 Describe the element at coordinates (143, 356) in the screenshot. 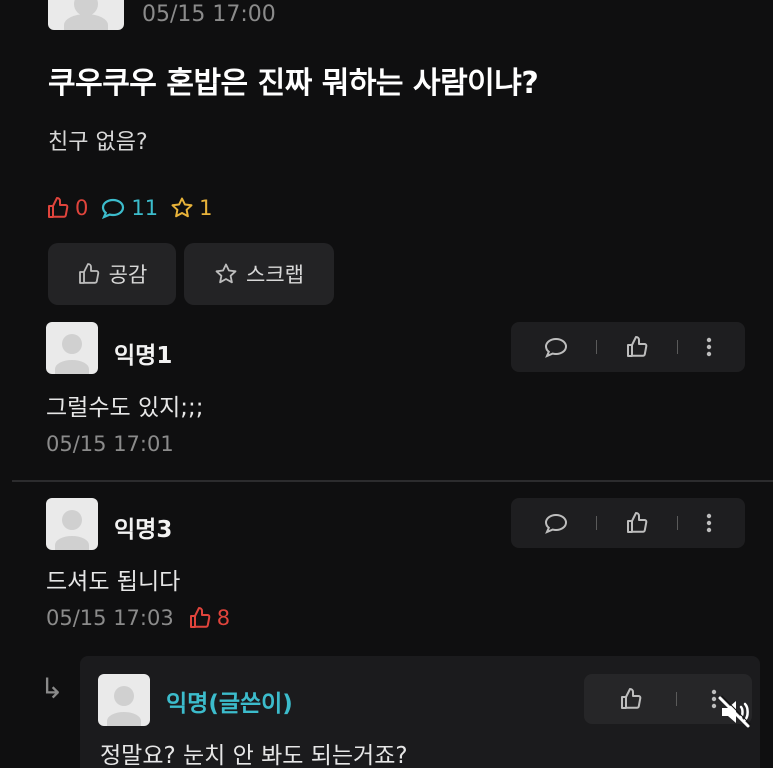

I see `comment-author: 익명1` at that location.